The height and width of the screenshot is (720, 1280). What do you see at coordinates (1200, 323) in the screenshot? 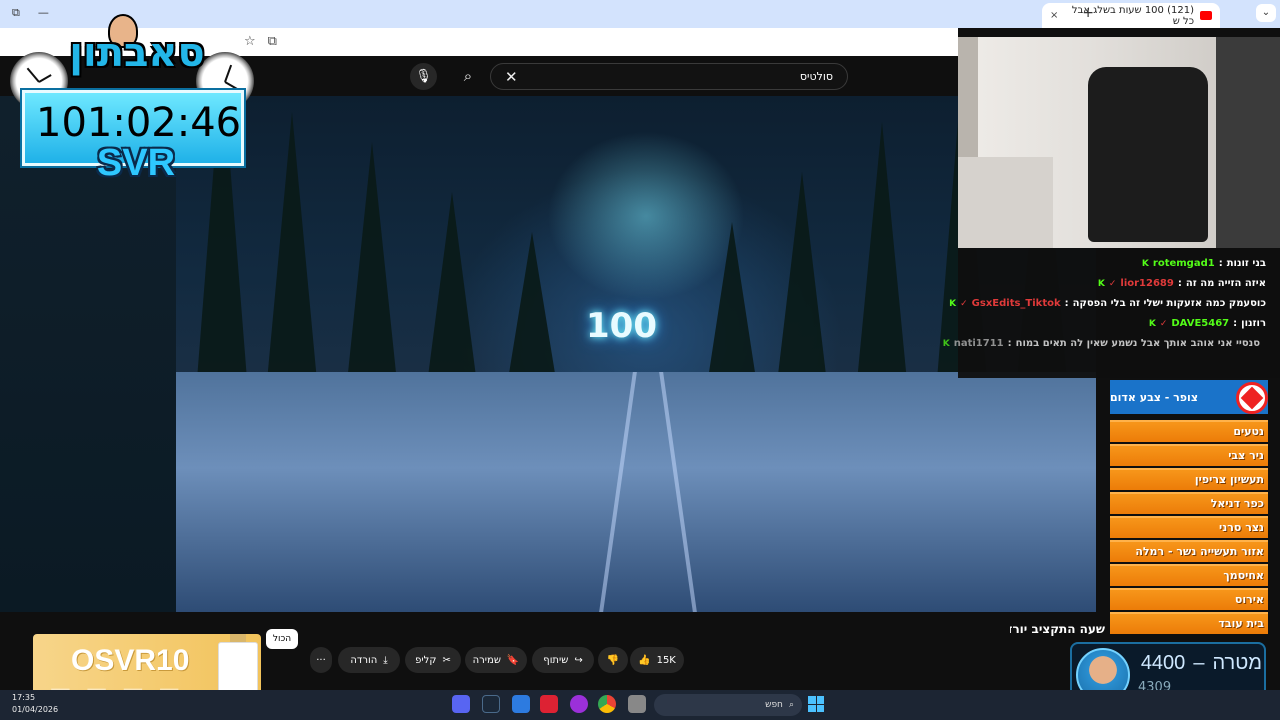
I see `chat-username: DAVE5467` at bounding box center [1200, 323].